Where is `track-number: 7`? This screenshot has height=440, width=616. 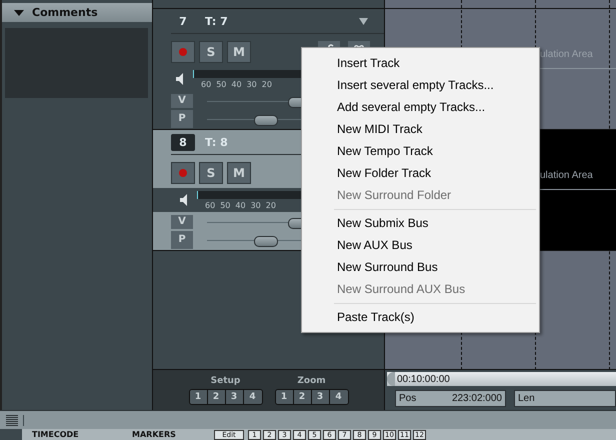
track-number: 7 is located at coordinates (183, 22).